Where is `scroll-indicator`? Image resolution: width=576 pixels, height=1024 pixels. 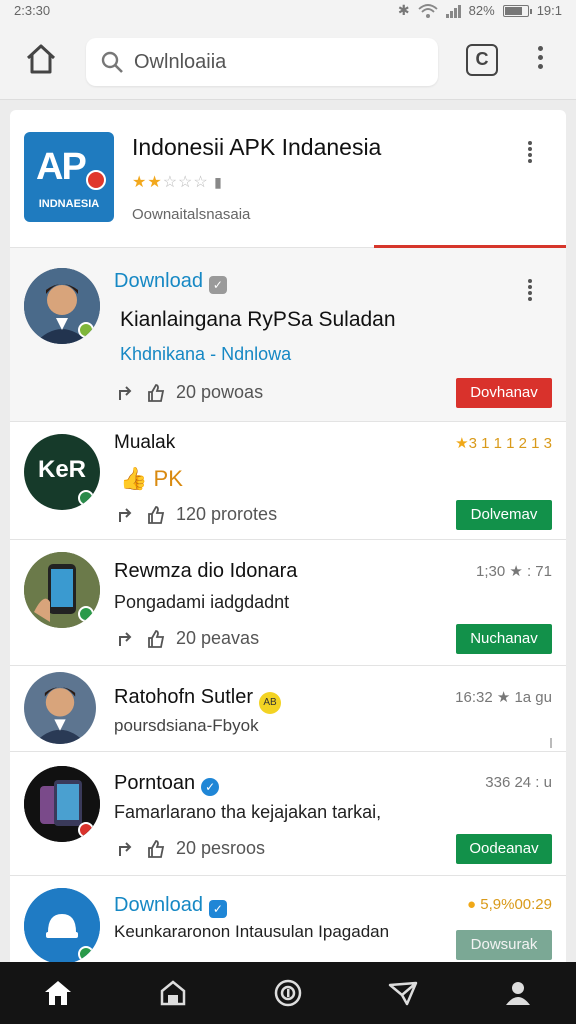
scroll-indicator is located at coordinates (551, 743).